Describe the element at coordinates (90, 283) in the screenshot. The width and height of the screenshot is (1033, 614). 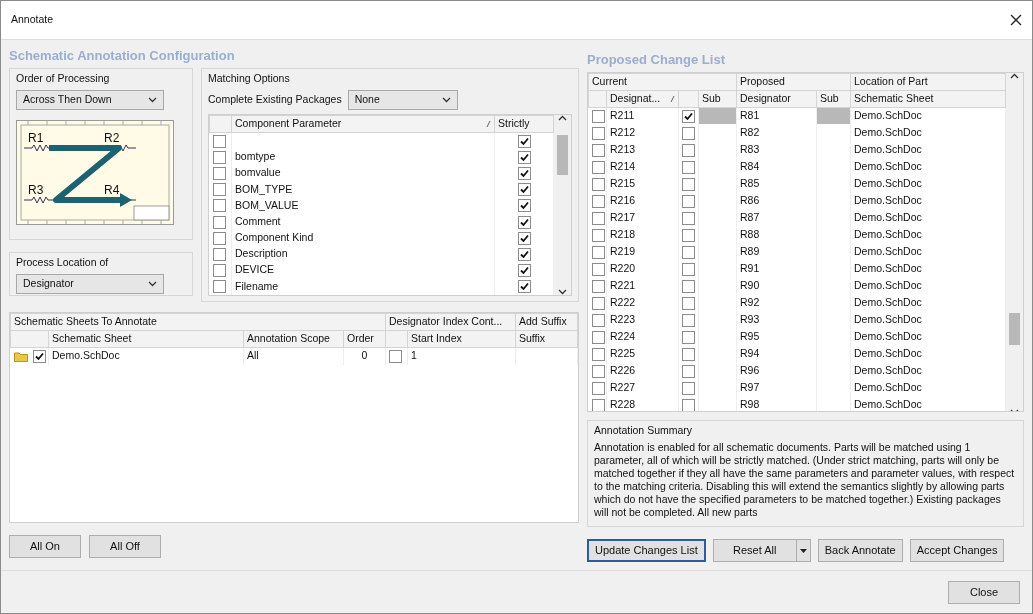
I see `dropdown: Designator` at that location.